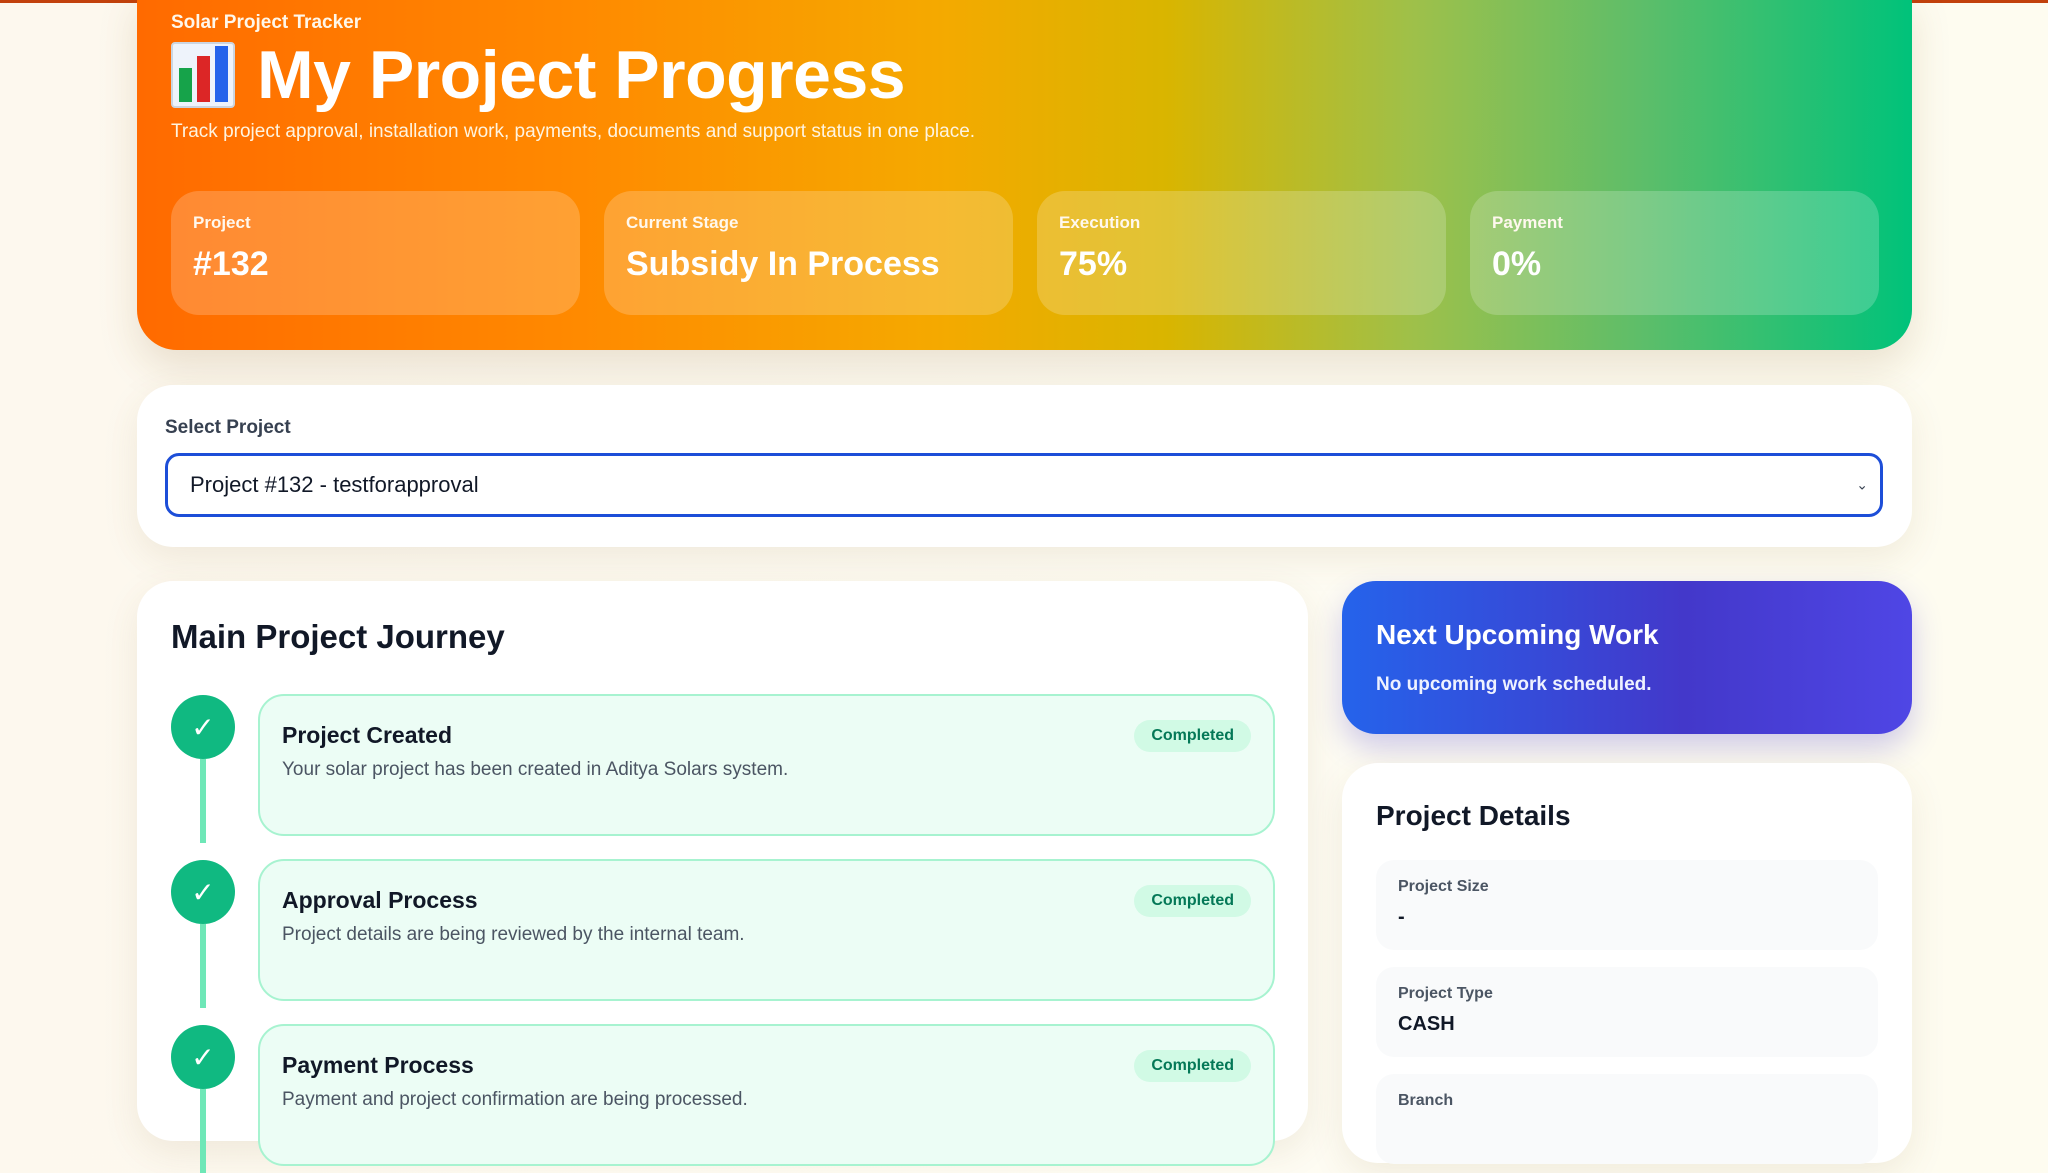 The height and width of the screenshot is (1173, 2048). What do you see at coordinates (1514, 684) in the screenshot?
I see `next-work-text: No upcoming work scheduled.` at bounding box center [1514, 684].